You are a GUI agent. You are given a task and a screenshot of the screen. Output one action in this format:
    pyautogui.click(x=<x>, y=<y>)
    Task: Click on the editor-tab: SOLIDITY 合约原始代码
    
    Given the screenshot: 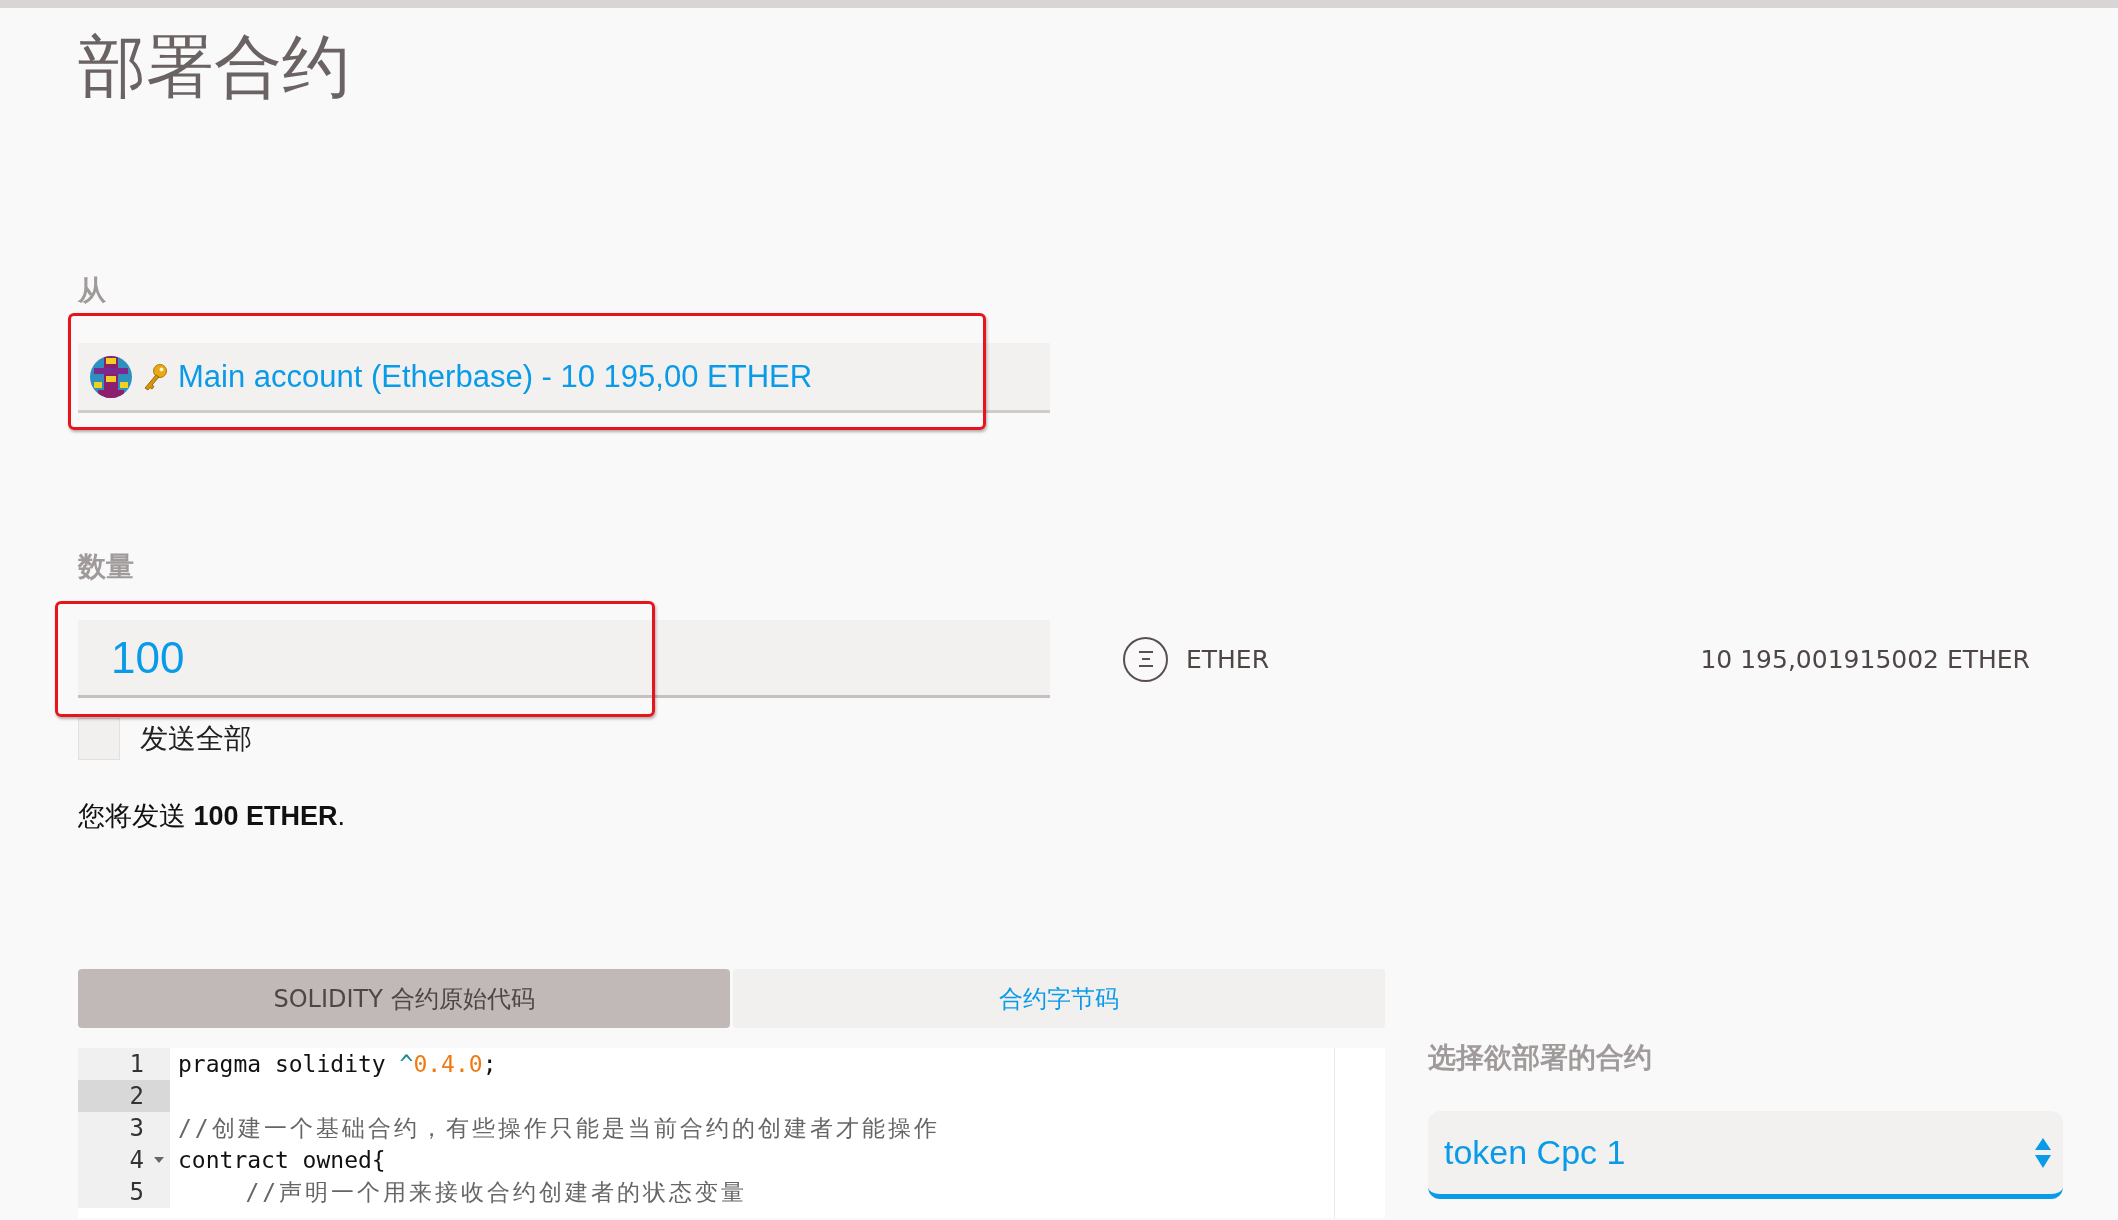 What is the action you would take?
    pyautogui.click(x=404, y=998)
    